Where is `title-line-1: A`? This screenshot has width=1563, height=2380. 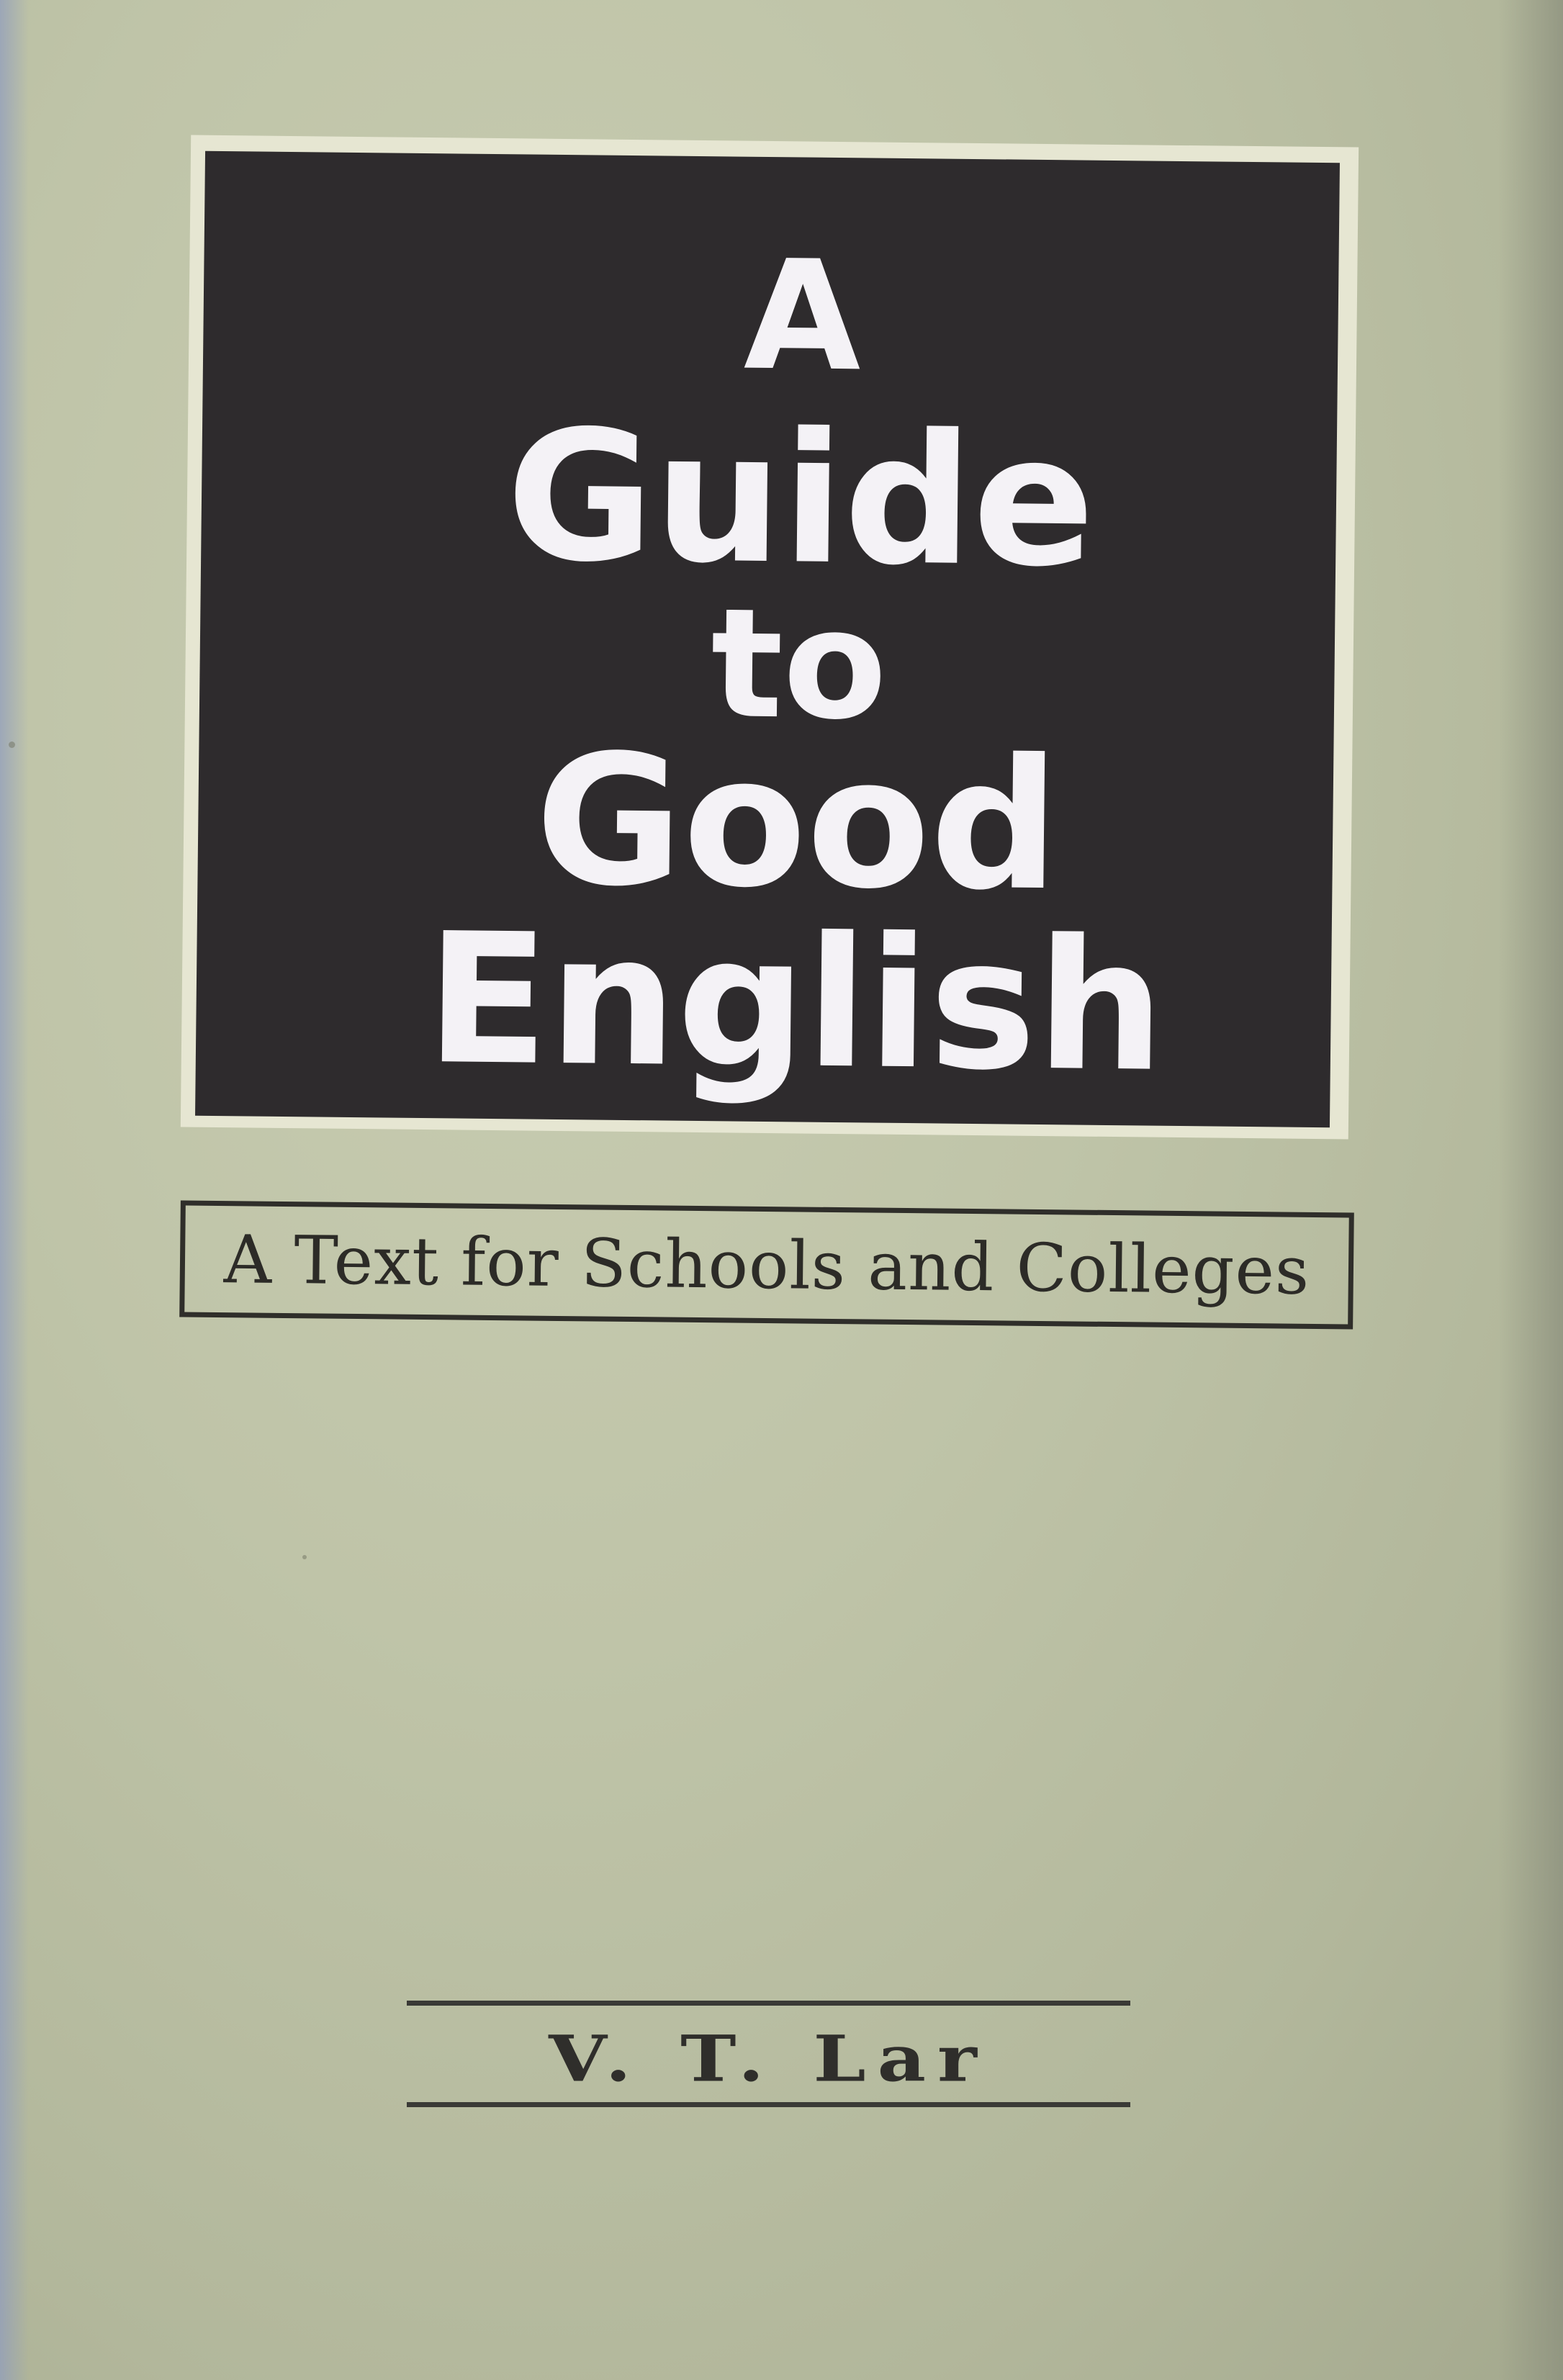
title-line-1: A is located at coordinates (802, 316).